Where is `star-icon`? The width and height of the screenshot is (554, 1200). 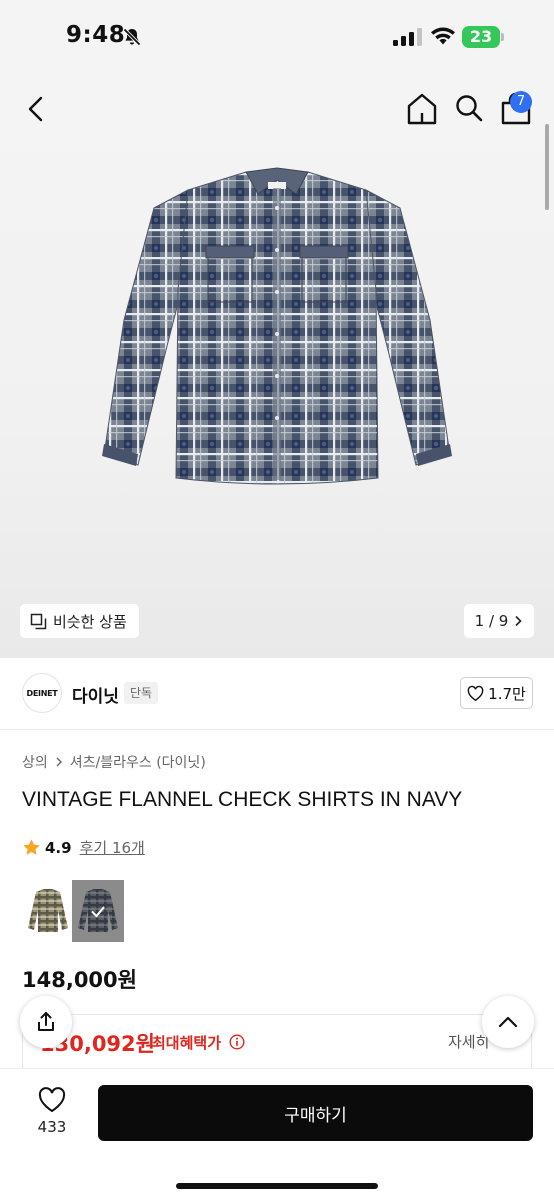
star-icon is located at coordinates (31, 847).